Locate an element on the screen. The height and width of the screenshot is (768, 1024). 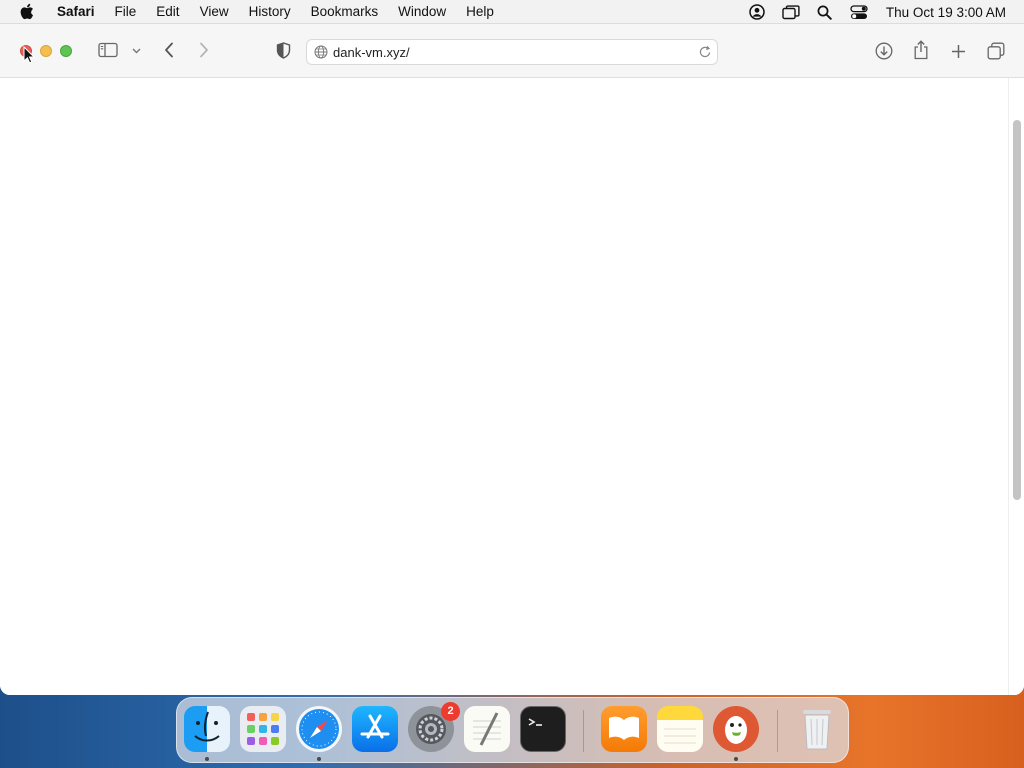
notes-icon is located at coordinates (680, 729).